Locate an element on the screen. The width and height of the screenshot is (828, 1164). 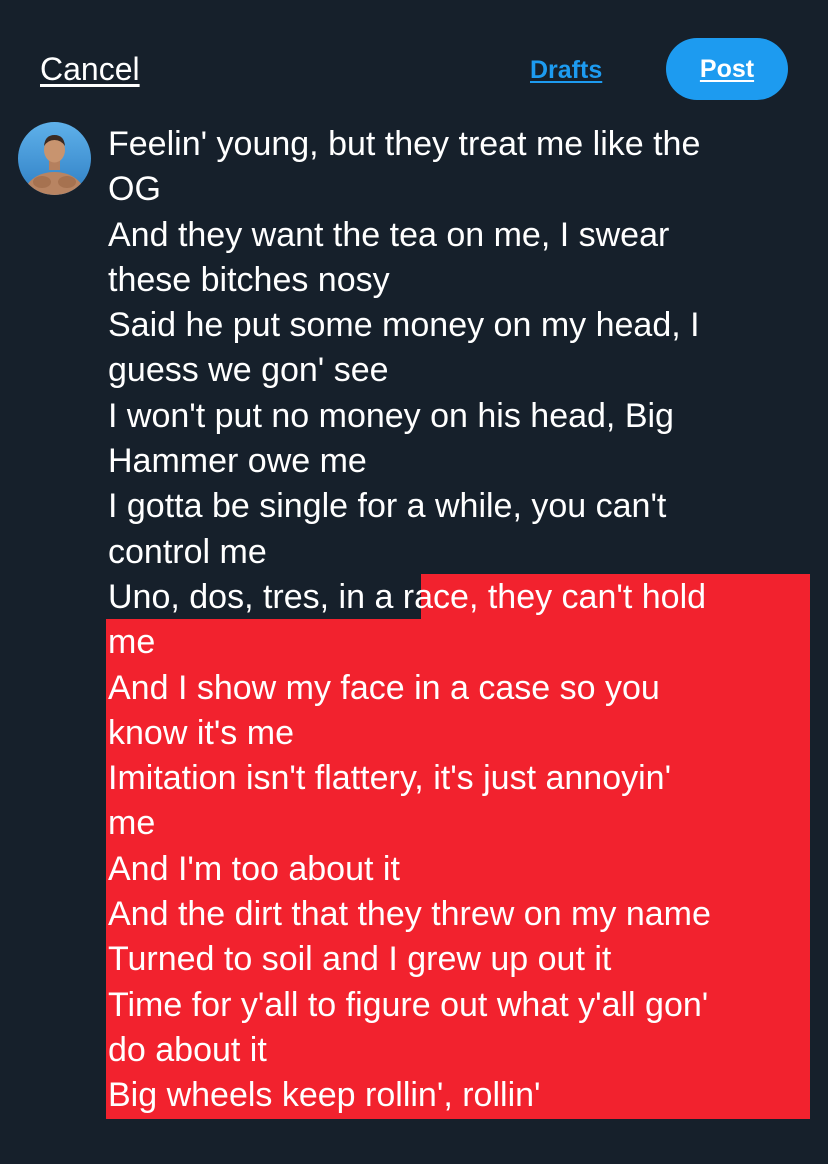
cancel-button: Cancel is located at coordinates (90, 69).